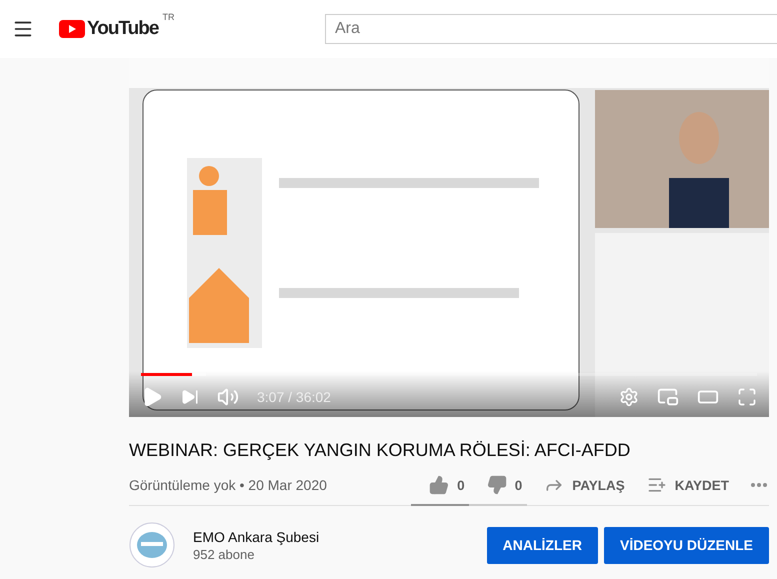  Describe the element at coordinates (168, 17) in the screenshot. I see `region-label: TR` at that location.